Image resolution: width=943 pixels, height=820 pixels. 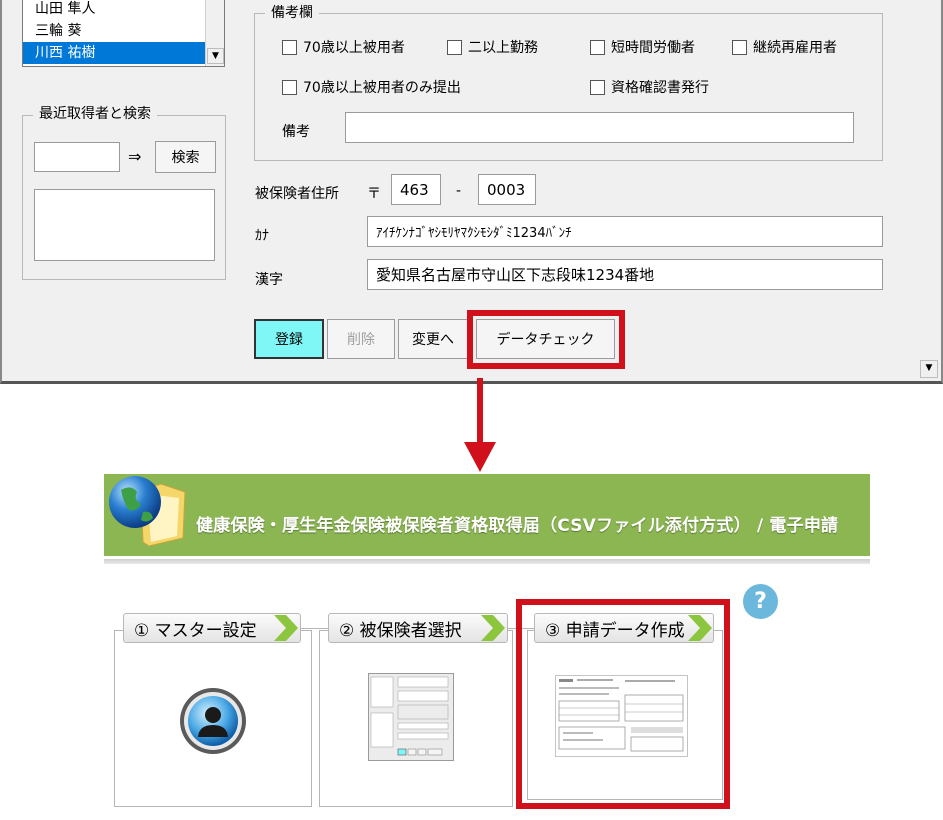 What do you see at coordinates (123, 31) in the screenshot?
I see `list-item: 三輪 葵` at bounding box center [123, 31].